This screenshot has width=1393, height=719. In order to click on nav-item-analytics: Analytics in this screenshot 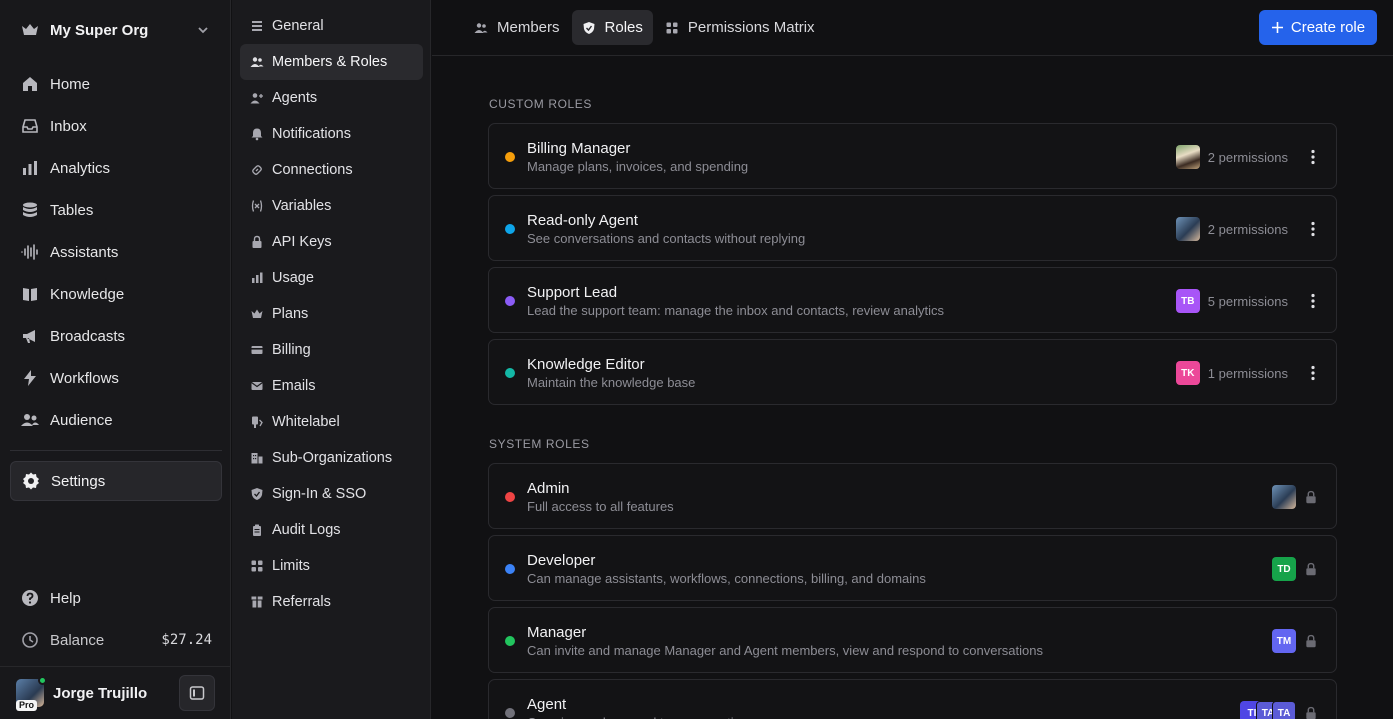, I will do `click(116, 168)`.